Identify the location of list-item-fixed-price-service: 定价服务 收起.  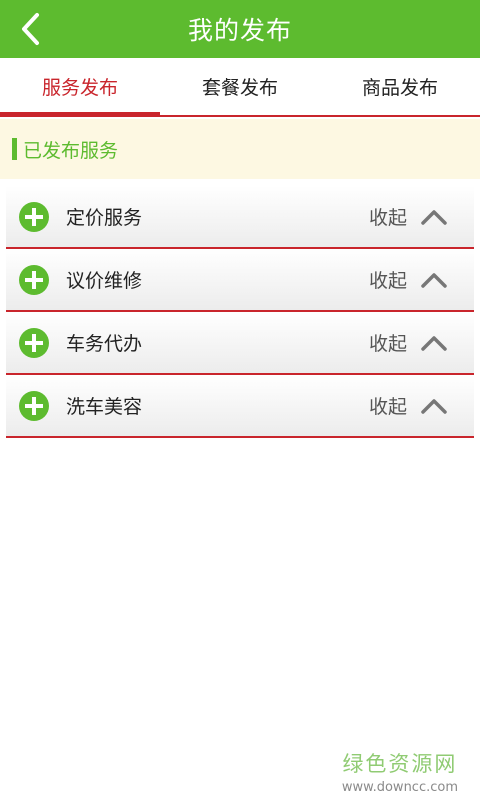
(240, 217).